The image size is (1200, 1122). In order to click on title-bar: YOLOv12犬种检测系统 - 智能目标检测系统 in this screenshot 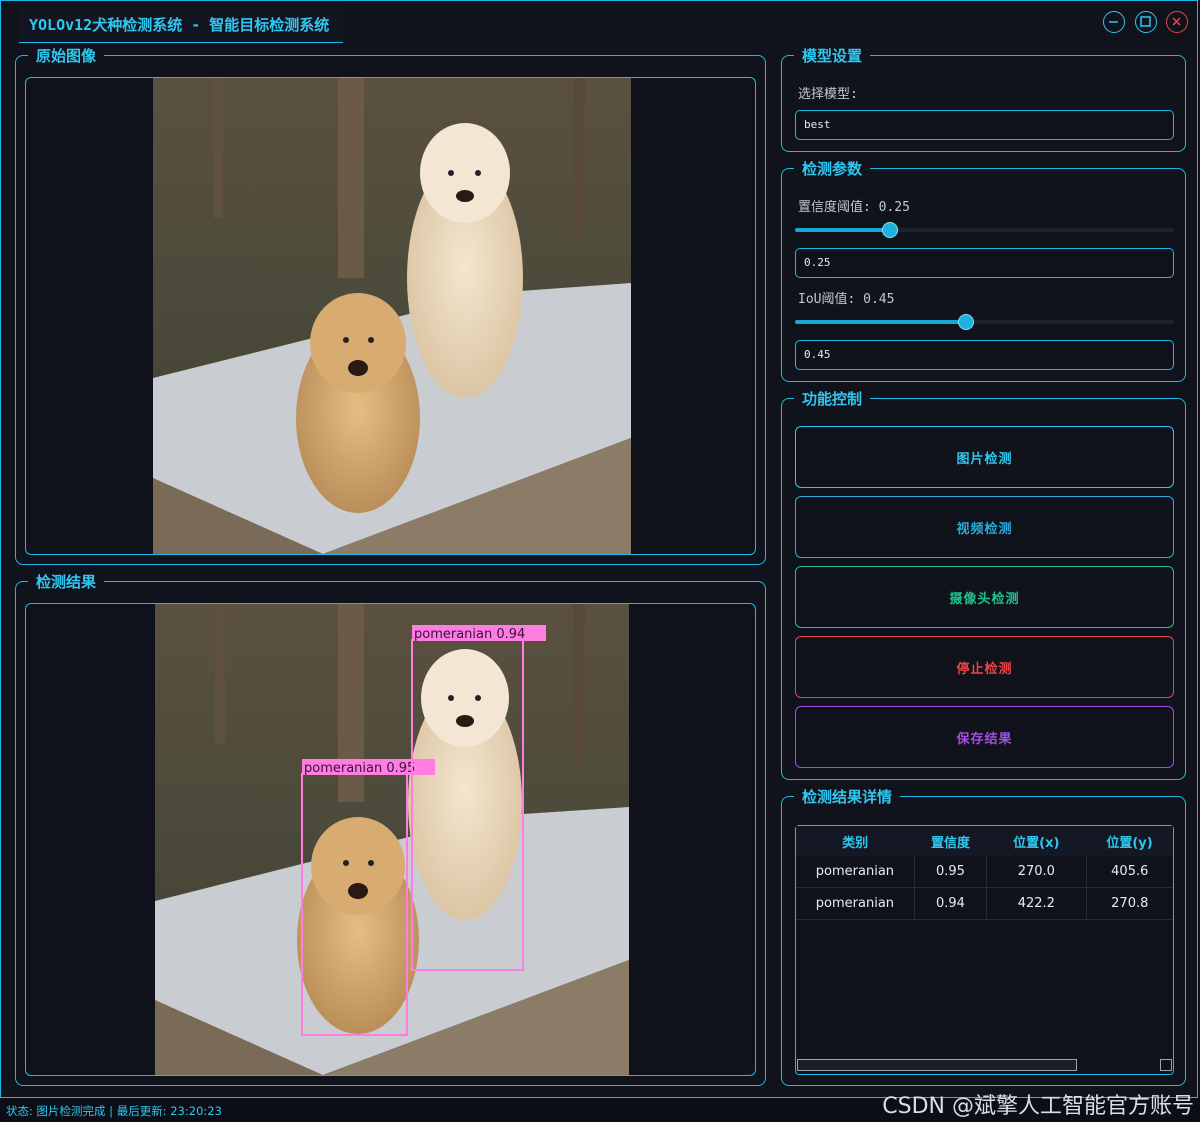, I will do `click(600, 22)`.